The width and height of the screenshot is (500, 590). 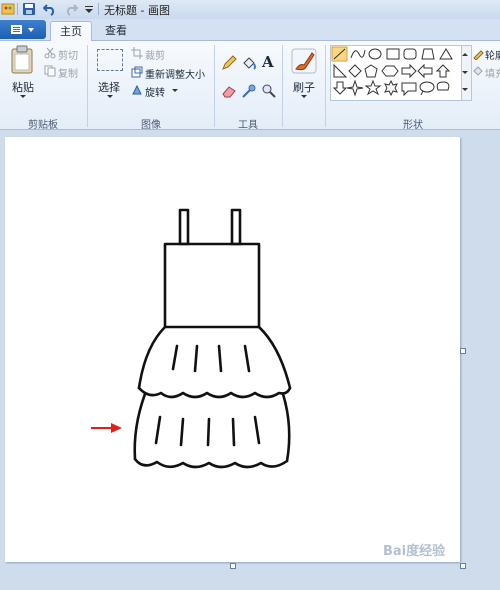 I want to click on crop-button: 裁剪, so click(x=155, y=54).